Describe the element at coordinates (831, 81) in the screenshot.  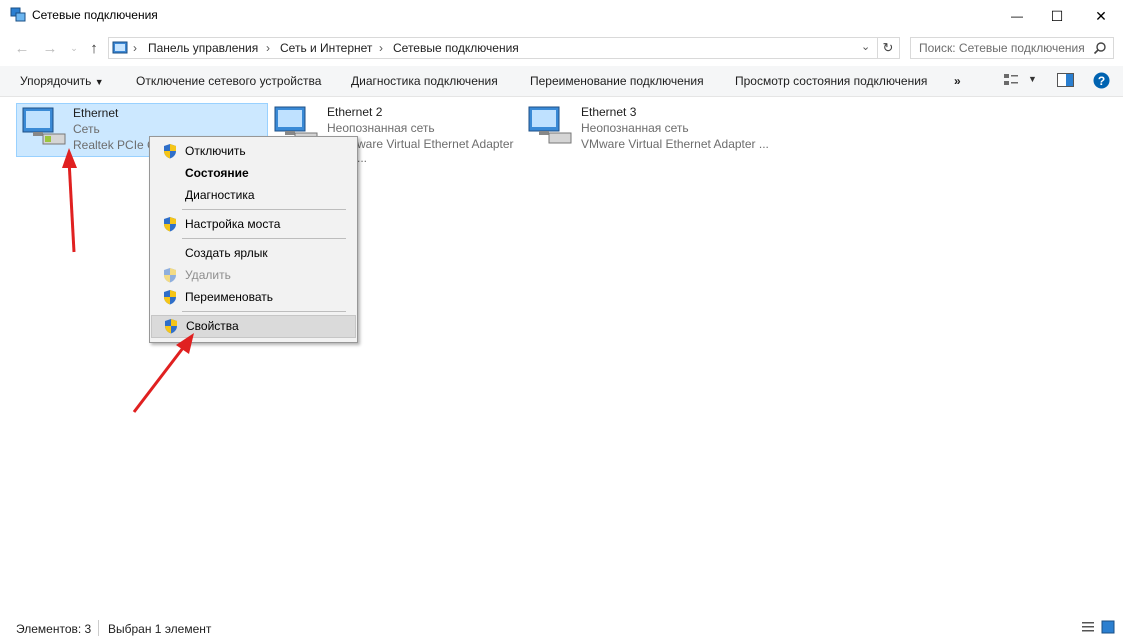
I see `view-status-button: Просмотр состояния подключения` at that location.